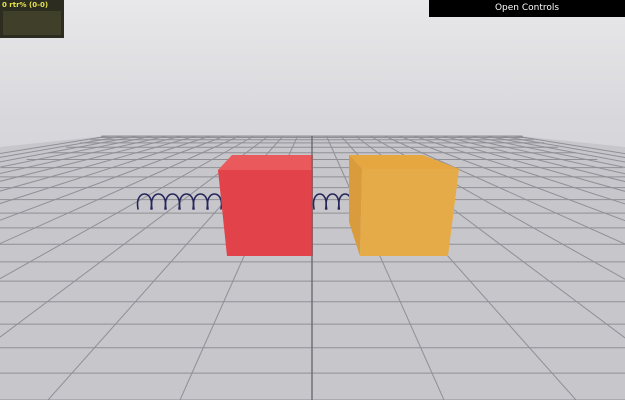 The width and height of the screenshot is (625, 400). I want to click on red-box-front, so click(265, 213).